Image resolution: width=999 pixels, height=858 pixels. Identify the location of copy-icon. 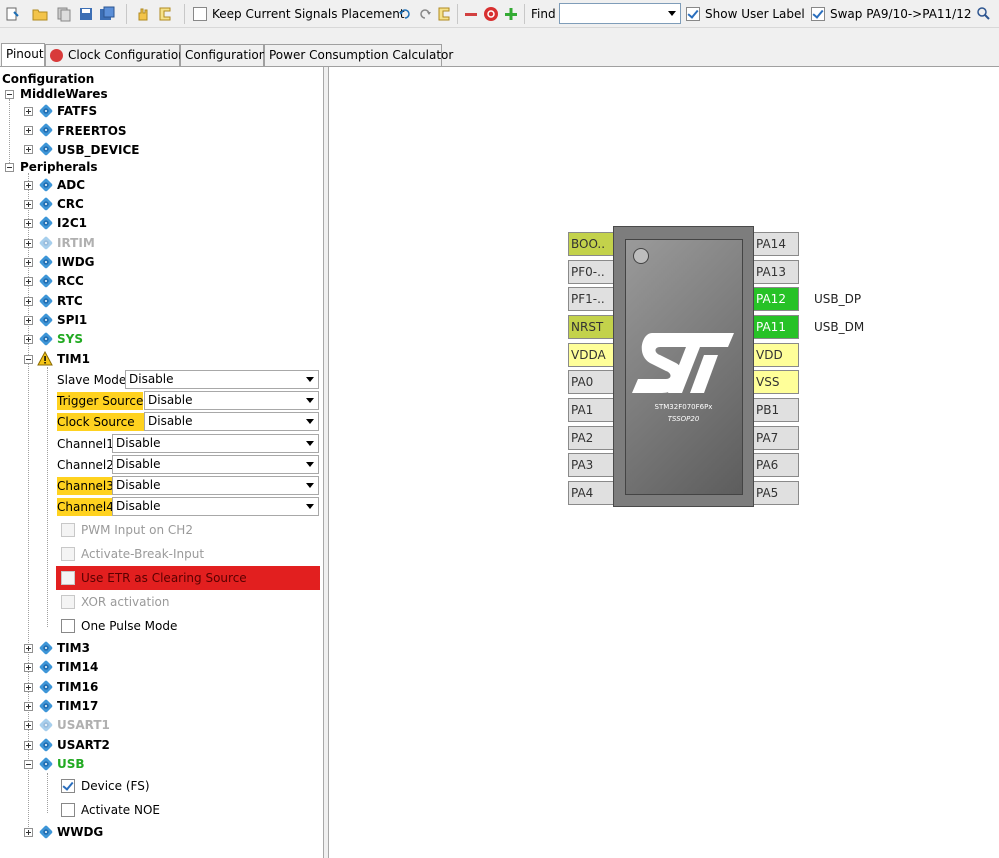
(64, 14).